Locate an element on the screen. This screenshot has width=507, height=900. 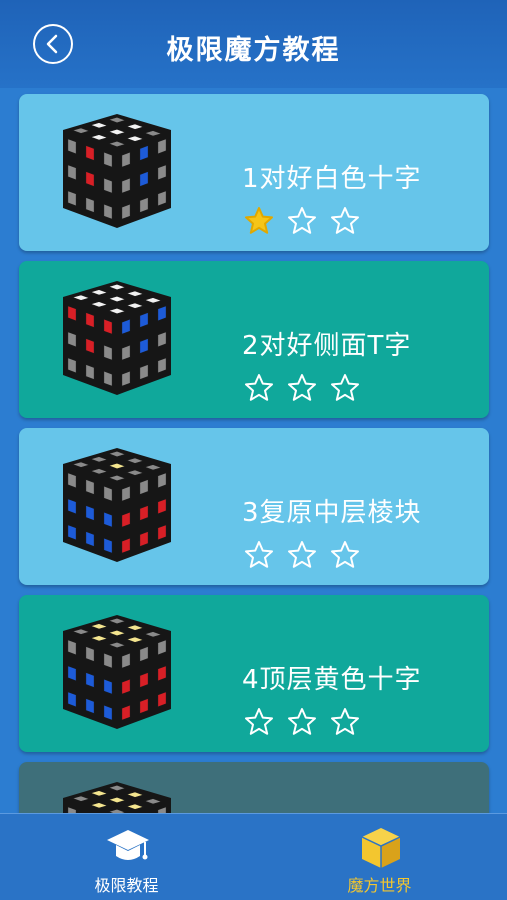
cube-illustration-locked is located at coordinates (117, 798).